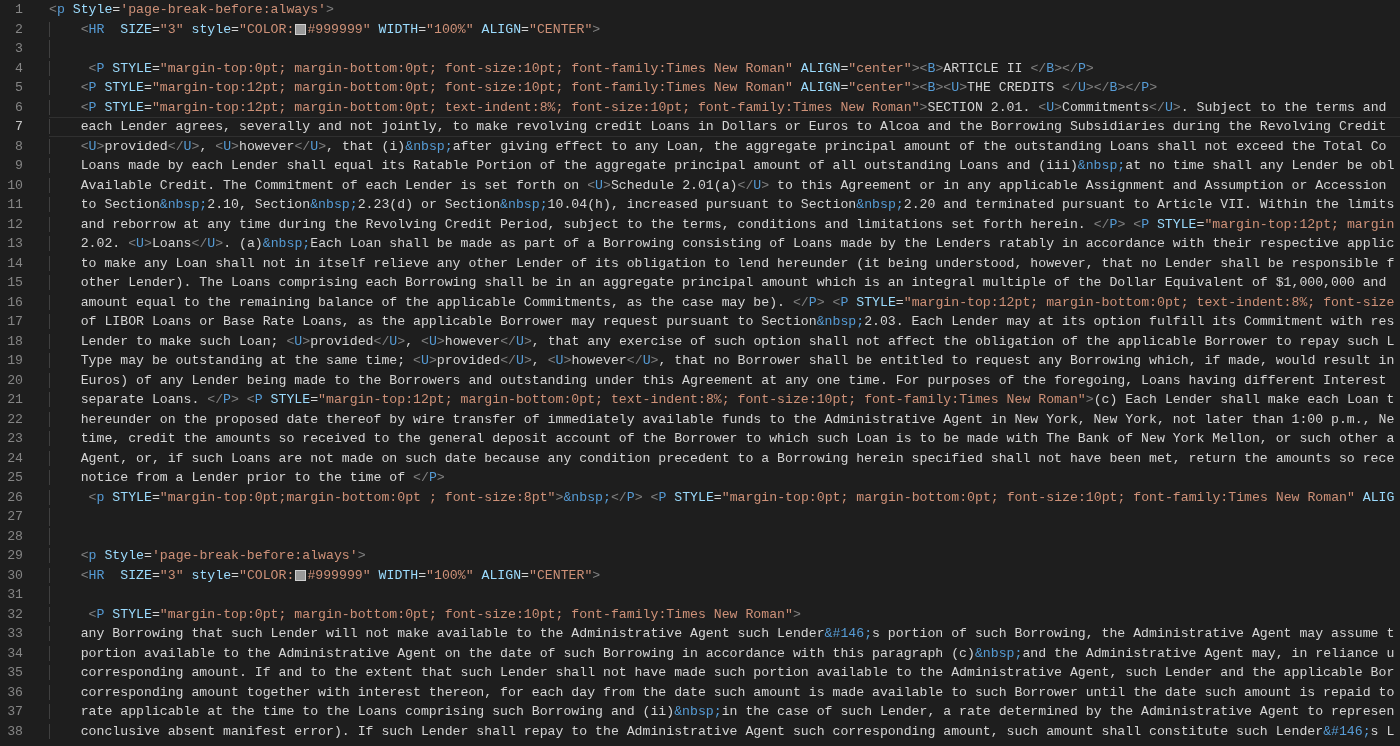  What do you see at coordinates (722, 205) in the screenshot?
I see `code-line: to Section&nbsp;2.10, Section&nbsp;2.23(d) or Section&nbsp;10.04(h), increased pursuant to Section&nbsp;2.20 and terminated pursuant to Article VII. Within the limits` at bounding box center [722, 205].